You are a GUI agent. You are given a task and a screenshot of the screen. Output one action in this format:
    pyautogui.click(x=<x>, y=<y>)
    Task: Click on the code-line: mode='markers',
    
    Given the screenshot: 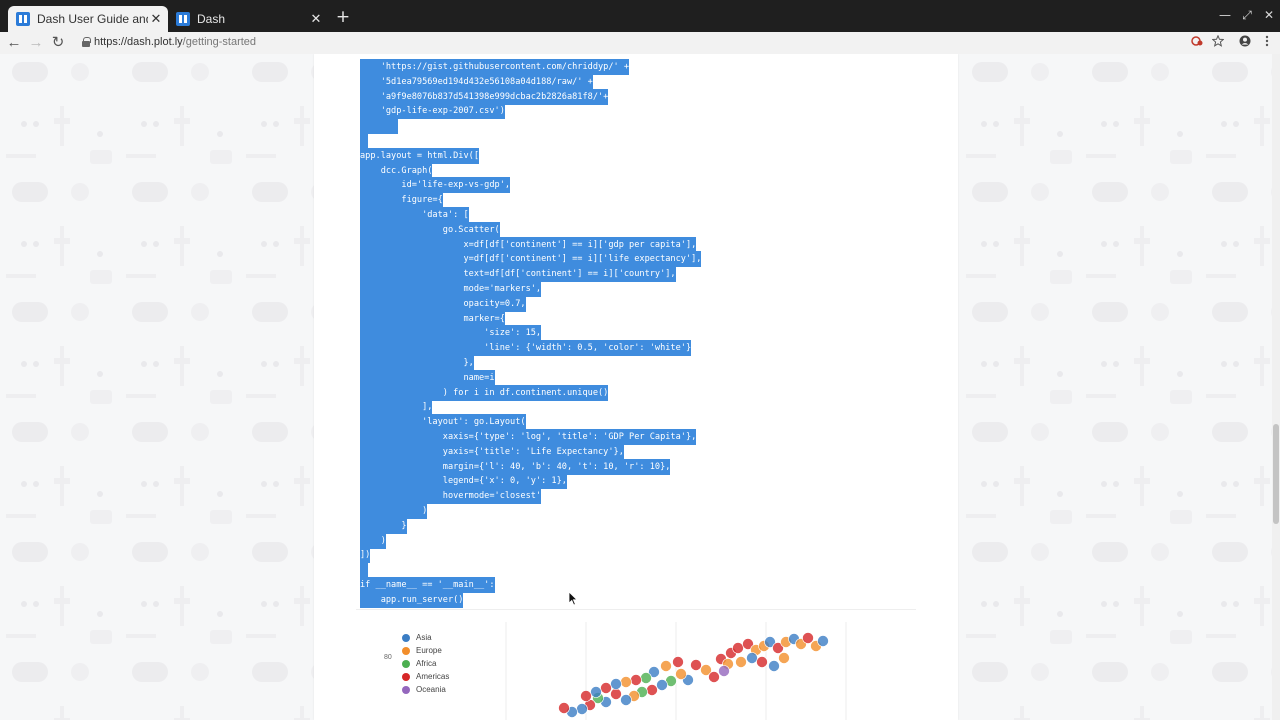 What is the action you would take?
    pyautogui.click(x=451, y=289)
    